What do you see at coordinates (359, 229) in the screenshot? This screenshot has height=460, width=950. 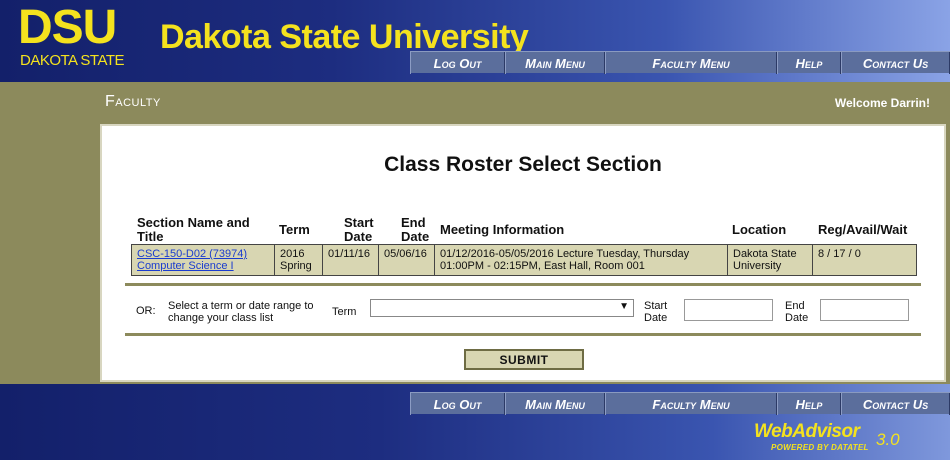 I see `col-header-start-date: Start Date` at bounding box center [359, 229].